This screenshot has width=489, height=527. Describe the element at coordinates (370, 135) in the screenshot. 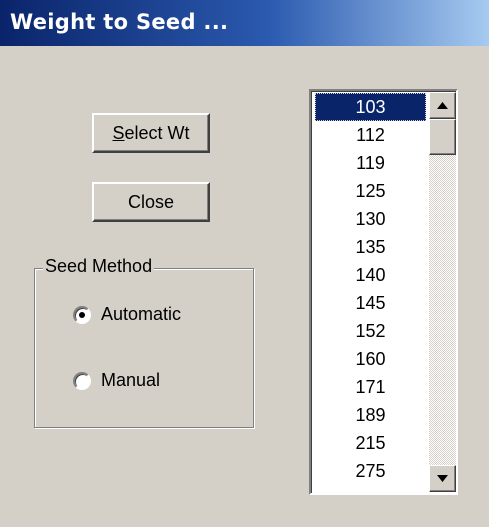

I see `weight-list-item: 112` at that location.